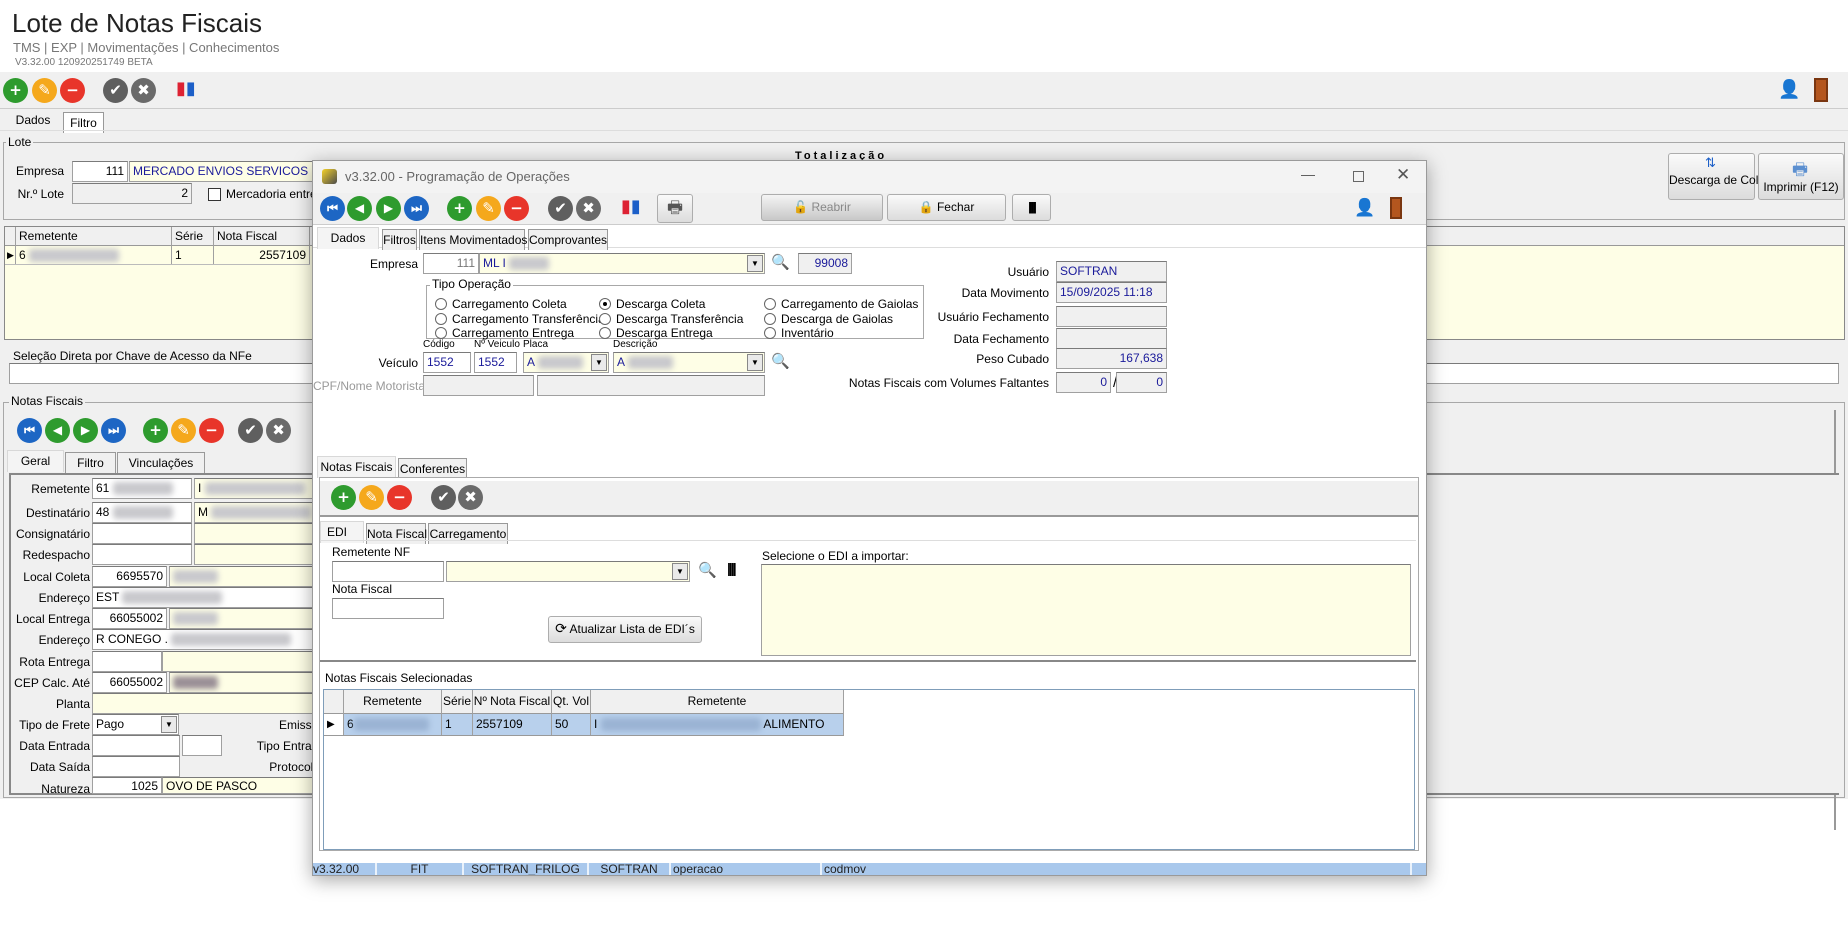 Image resolution: width=1848 pixels, height=951 pixels. What do you see at coordinates (214, 194) in the screenshot?
I see `mercadoria-checkbox` at bounding box center [214, 194].